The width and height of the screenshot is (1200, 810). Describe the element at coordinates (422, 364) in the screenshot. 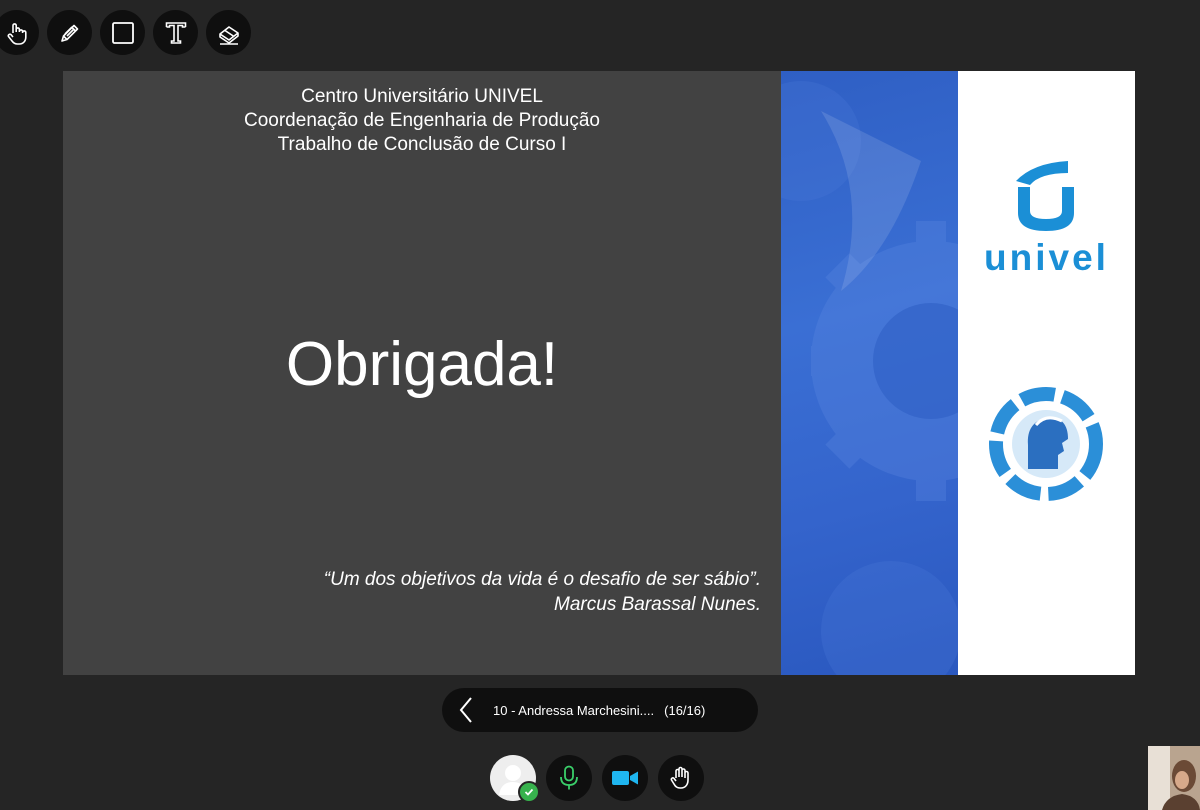

I see `slide-headline: Obrigada!` at that location.